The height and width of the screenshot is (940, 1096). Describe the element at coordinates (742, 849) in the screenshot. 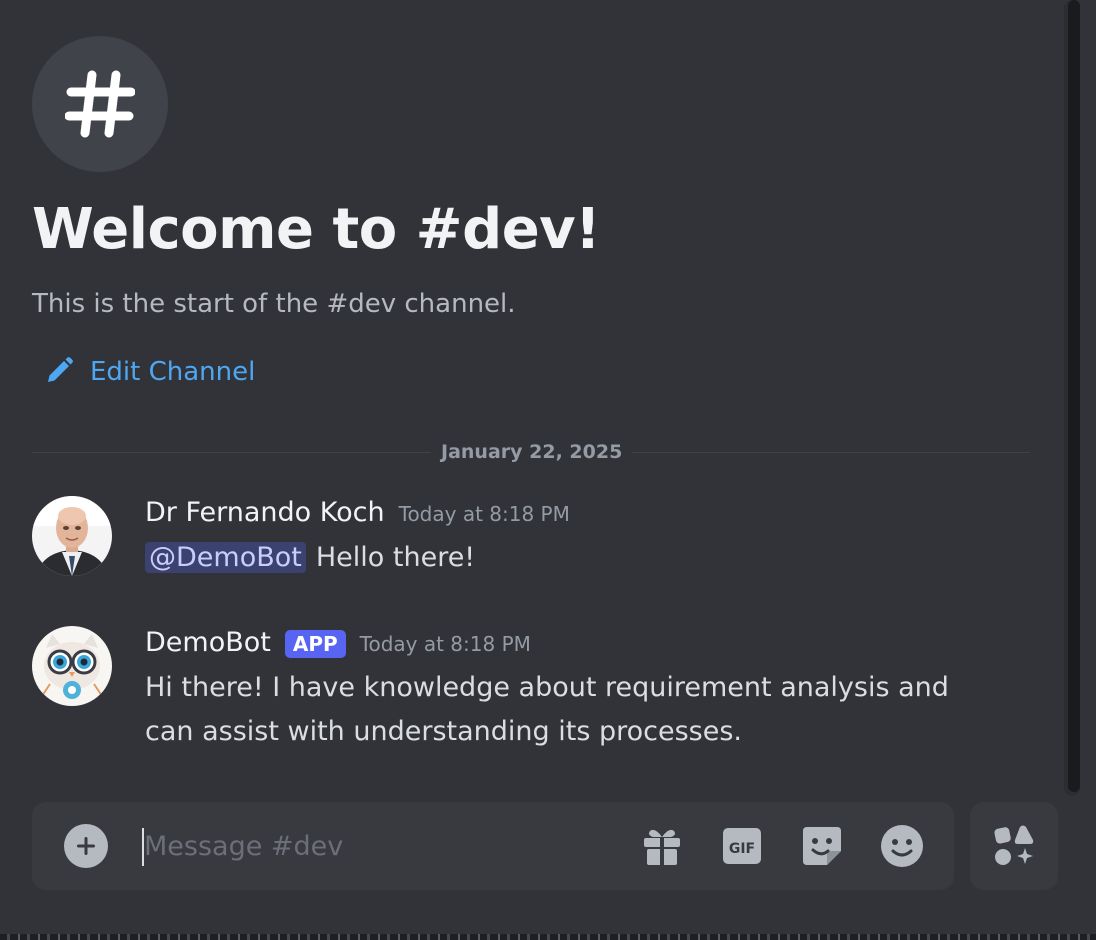

I see `svg-text: GIF` at that location.